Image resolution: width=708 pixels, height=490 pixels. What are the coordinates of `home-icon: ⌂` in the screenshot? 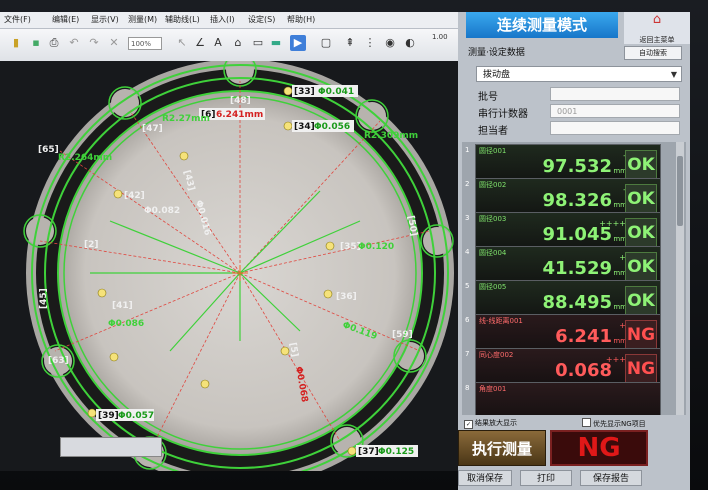 It's located at (657, 19).